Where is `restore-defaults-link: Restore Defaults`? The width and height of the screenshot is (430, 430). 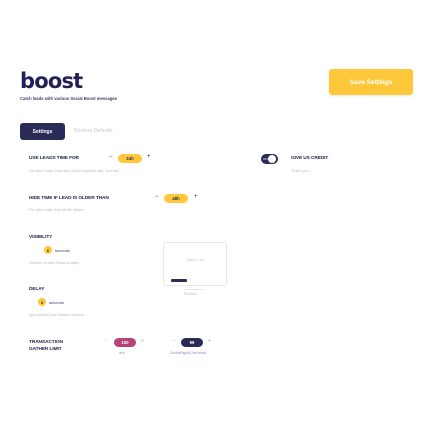 restore-defaults-link: Restore Defaults is located at coordinates (93, 131).